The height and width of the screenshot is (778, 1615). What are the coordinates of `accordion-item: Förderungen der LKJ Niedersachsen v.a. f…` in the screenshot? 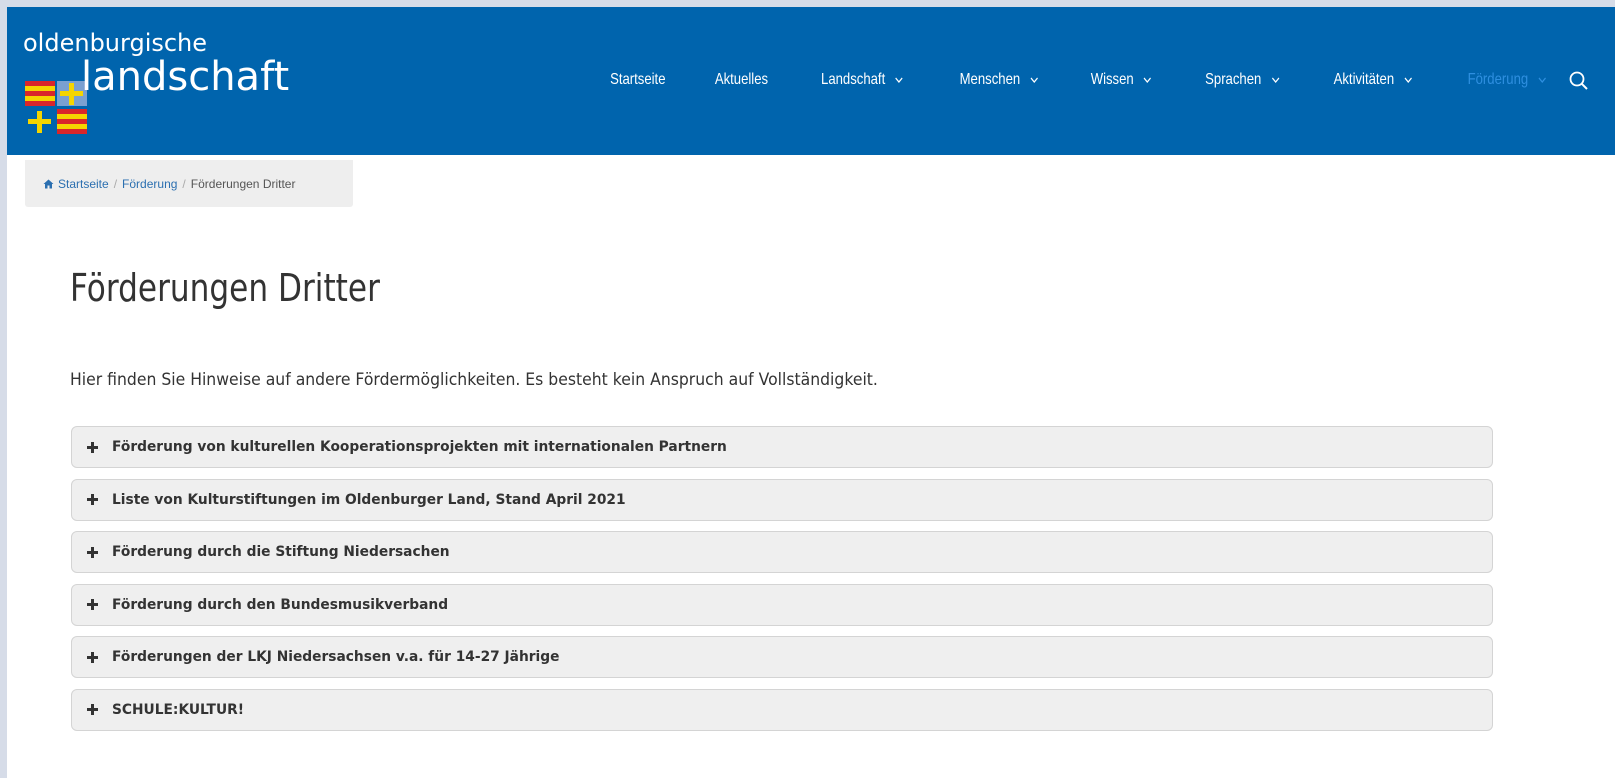 It's located at (782, 657).